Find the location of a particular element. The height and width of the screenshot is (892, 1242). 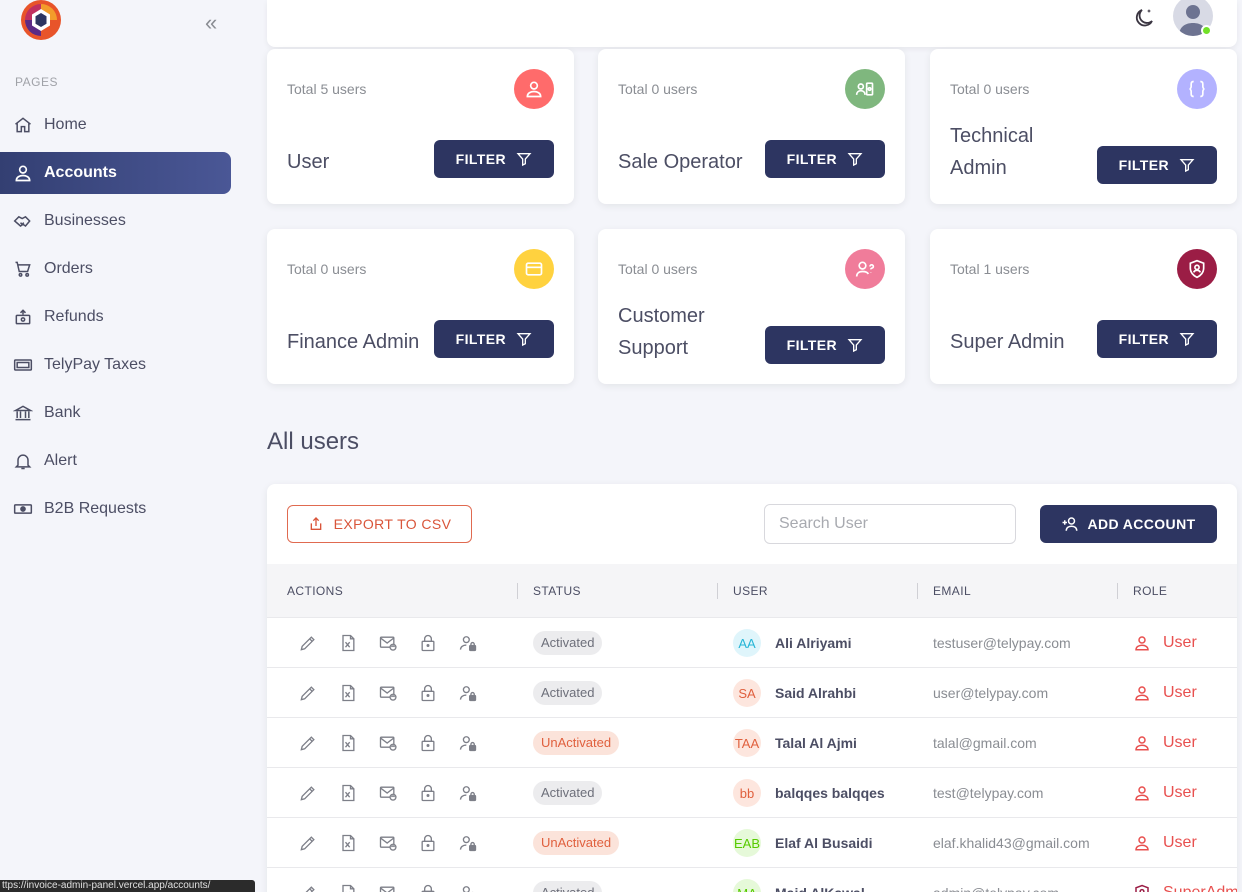

role-name: Sale Operator is located at coordinates (680, 162).